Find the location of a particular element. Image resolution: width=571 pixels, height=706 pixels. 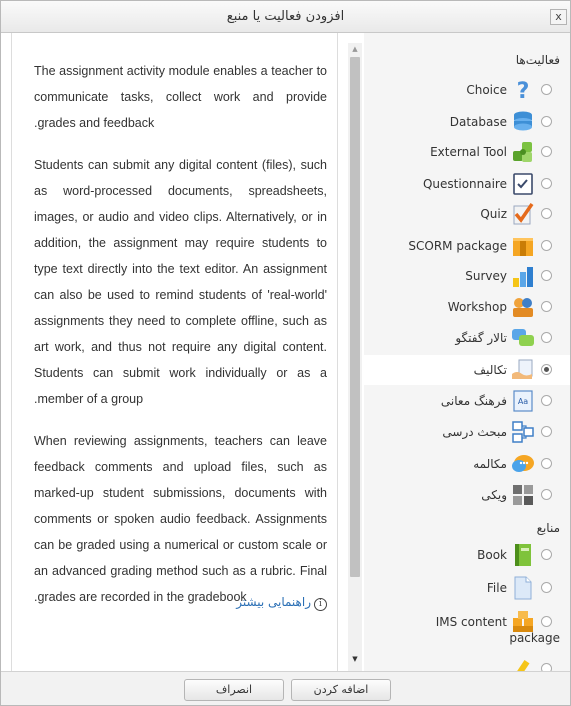

option-workshop: Workshop is located at coordinates (467, 307).